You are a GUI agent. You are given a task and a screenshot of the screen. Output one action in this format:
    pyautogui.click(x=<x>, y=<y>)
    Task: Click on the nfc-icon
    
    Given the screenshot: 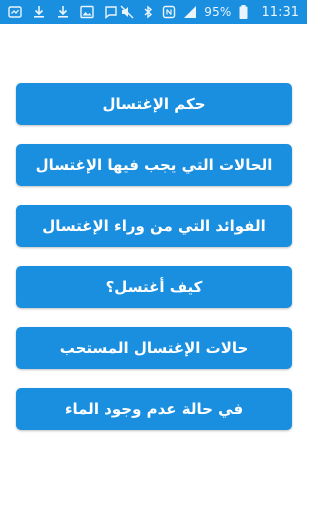 What is the action you would take?
    pyautogui.click(x=169, y=12)
    